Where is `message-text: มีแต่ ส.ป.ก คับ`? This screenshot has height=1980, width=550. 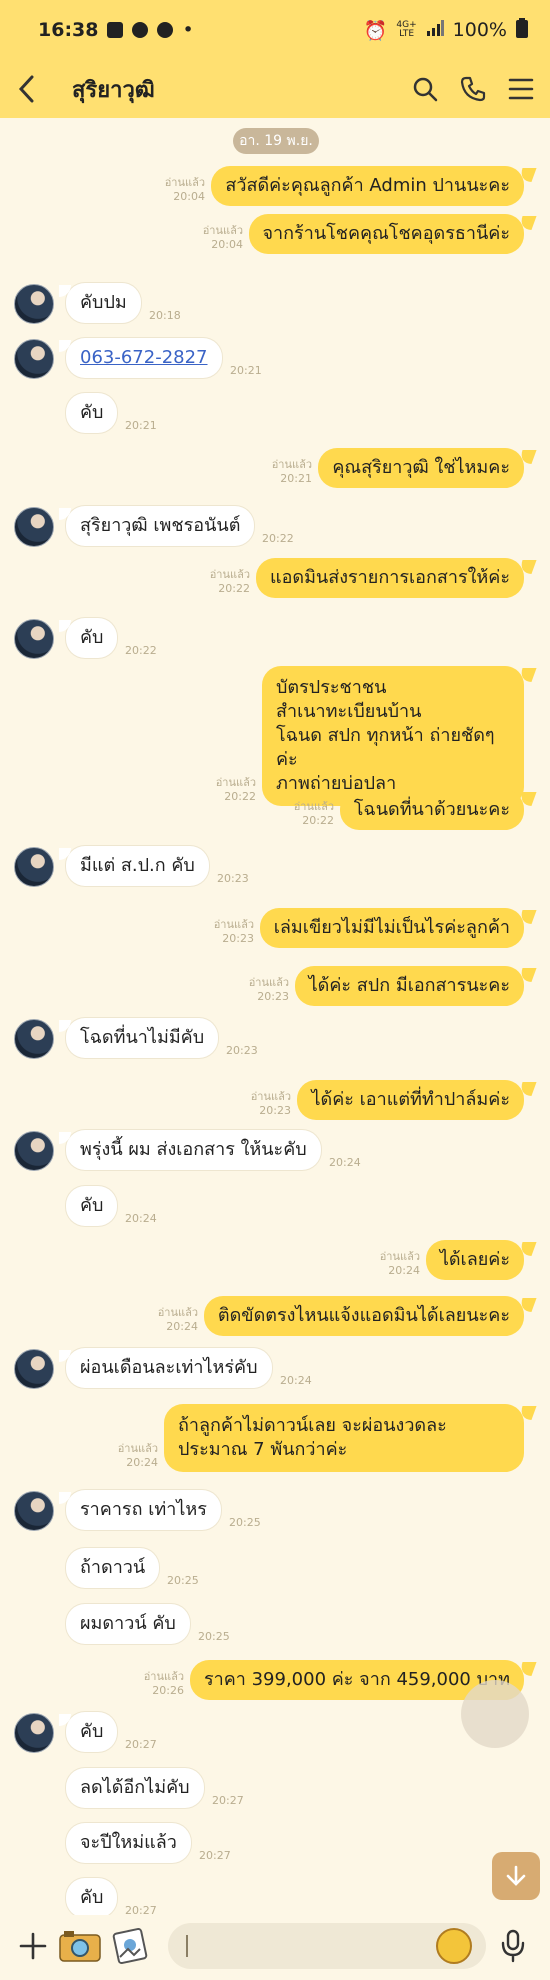 message-text: มีแต่ ส.ป.ก คับ is located at coordinates (137, 865).